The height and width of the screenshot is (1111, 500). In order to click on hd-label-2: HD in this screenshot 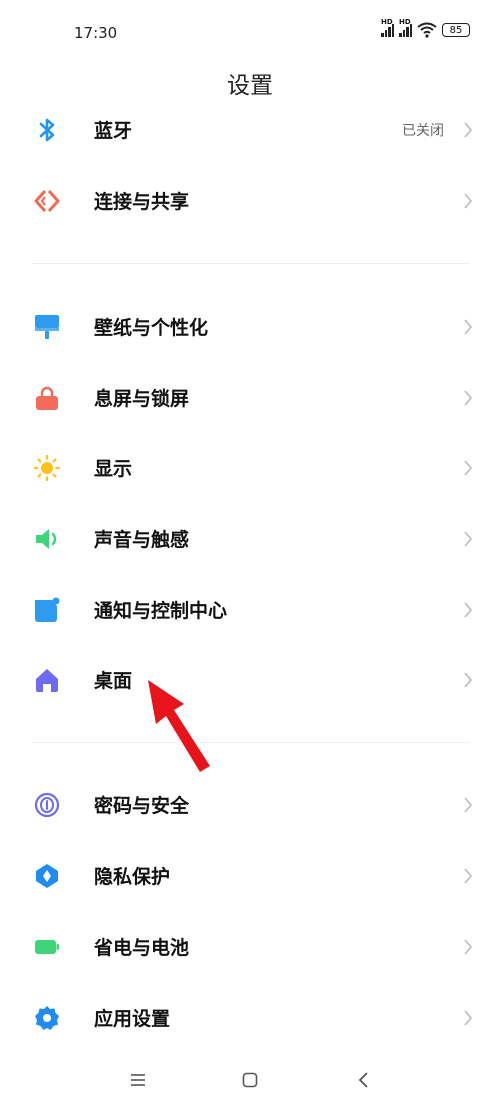, I will do `click(405, 22)`.